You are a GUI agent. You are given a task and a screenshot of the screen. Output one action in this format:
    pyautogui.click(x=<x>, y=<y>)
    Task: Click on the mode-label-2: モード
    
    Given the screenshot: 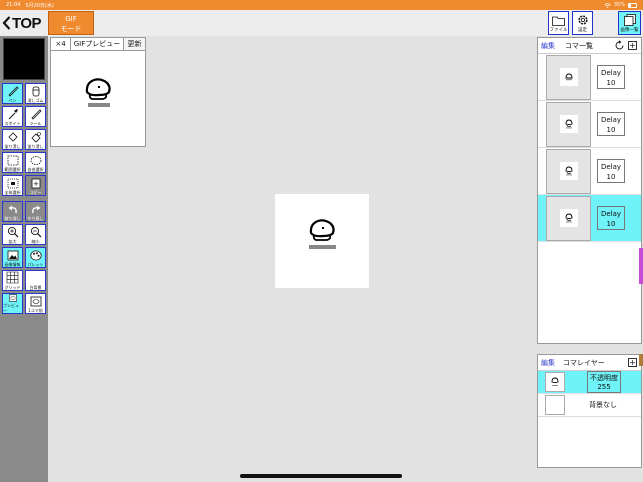 What is the action you would take?
    pyautogui.click(x=71, y=29)
    